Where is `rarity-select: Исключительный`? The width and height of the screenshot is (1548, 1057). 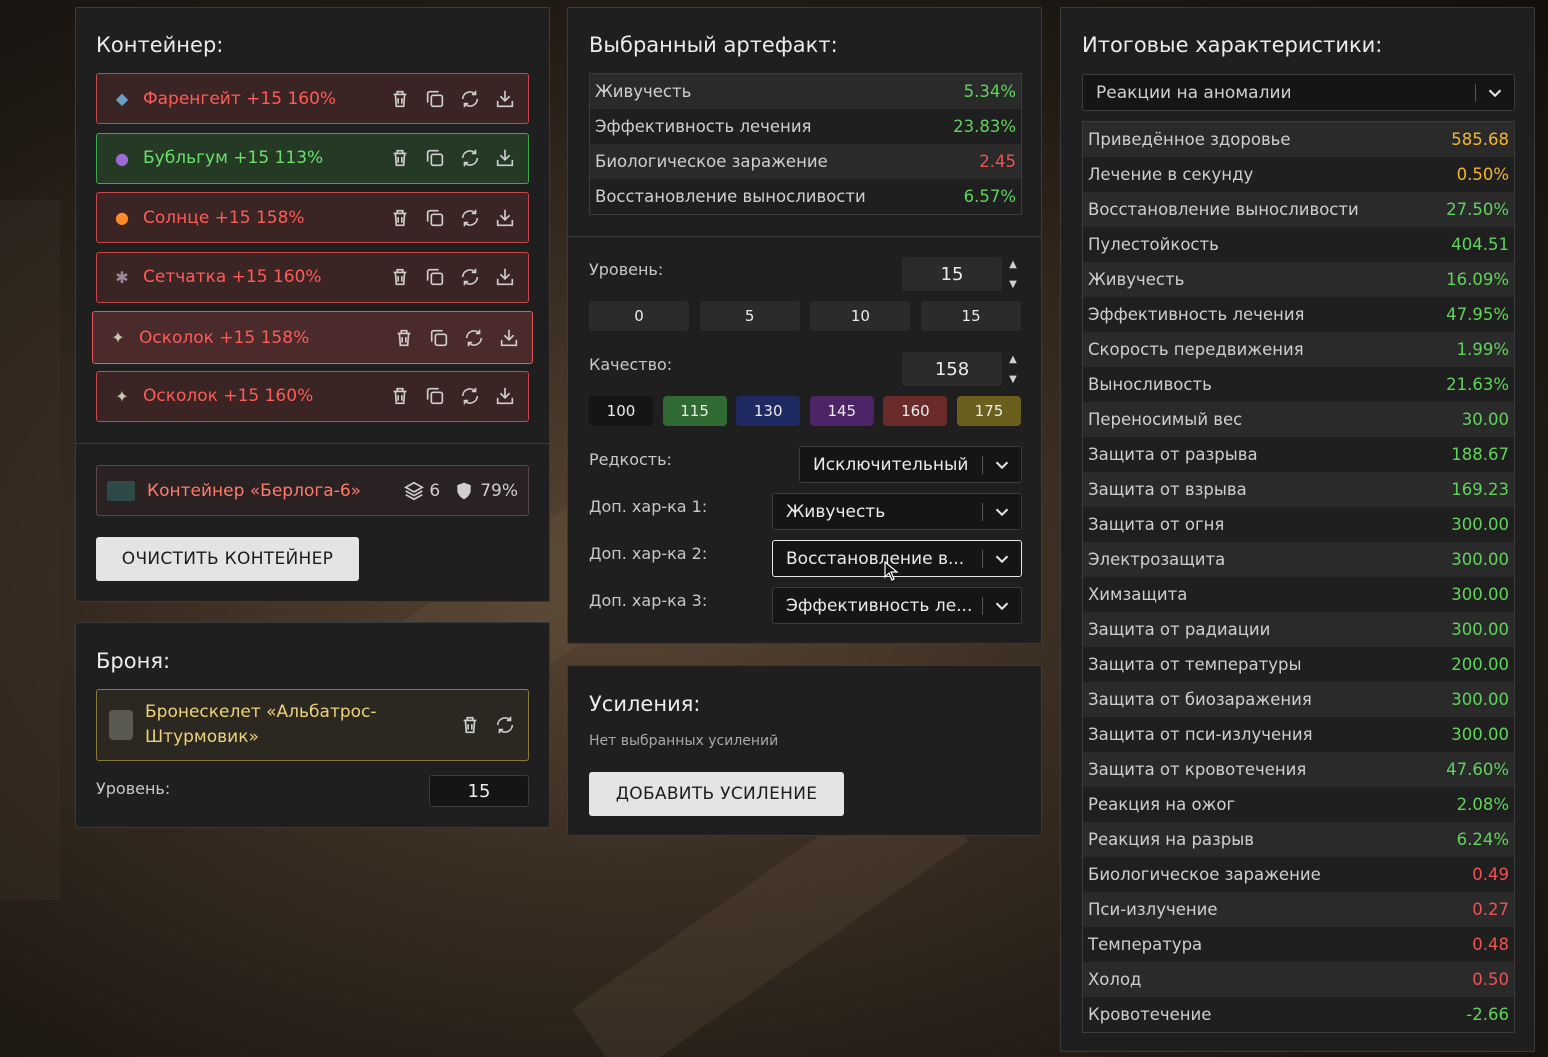 rarity-select: Исключительный is located at coordinates (910, 464).